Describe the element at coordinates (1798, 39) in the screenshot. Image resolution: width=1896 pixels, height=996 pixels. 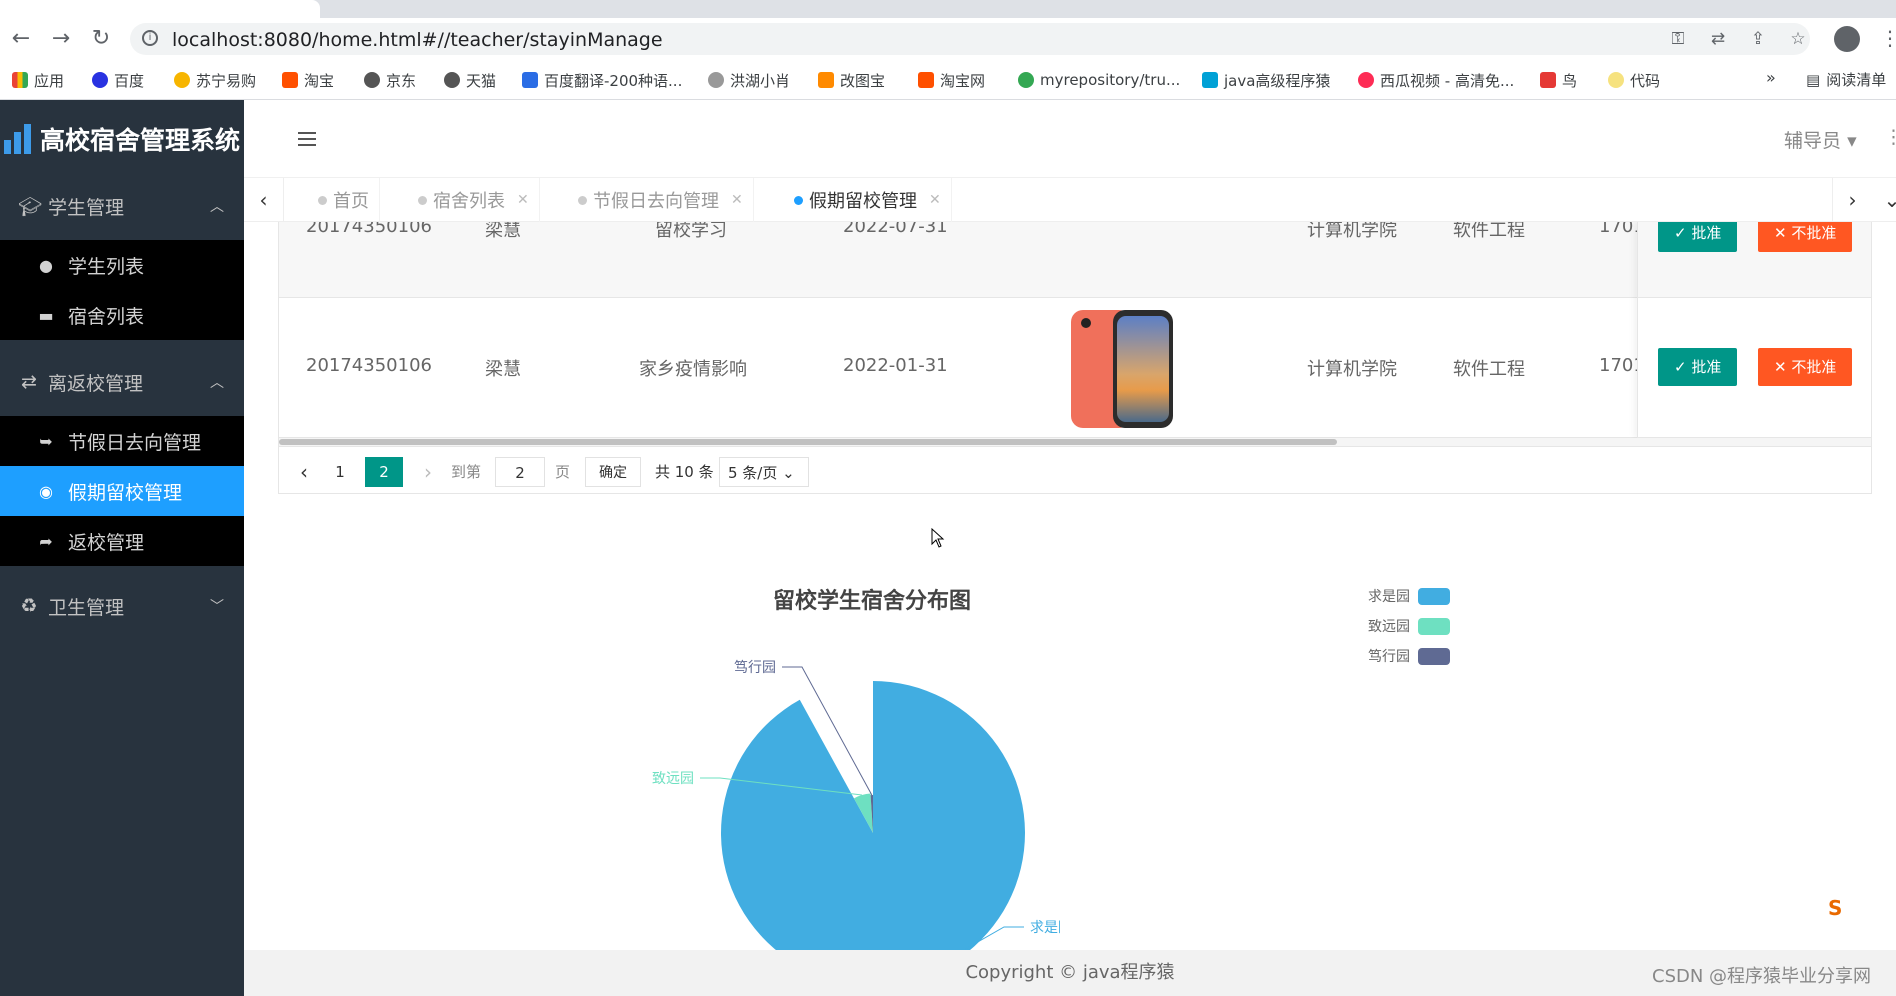
I see `star-icon: ☆` at that location.